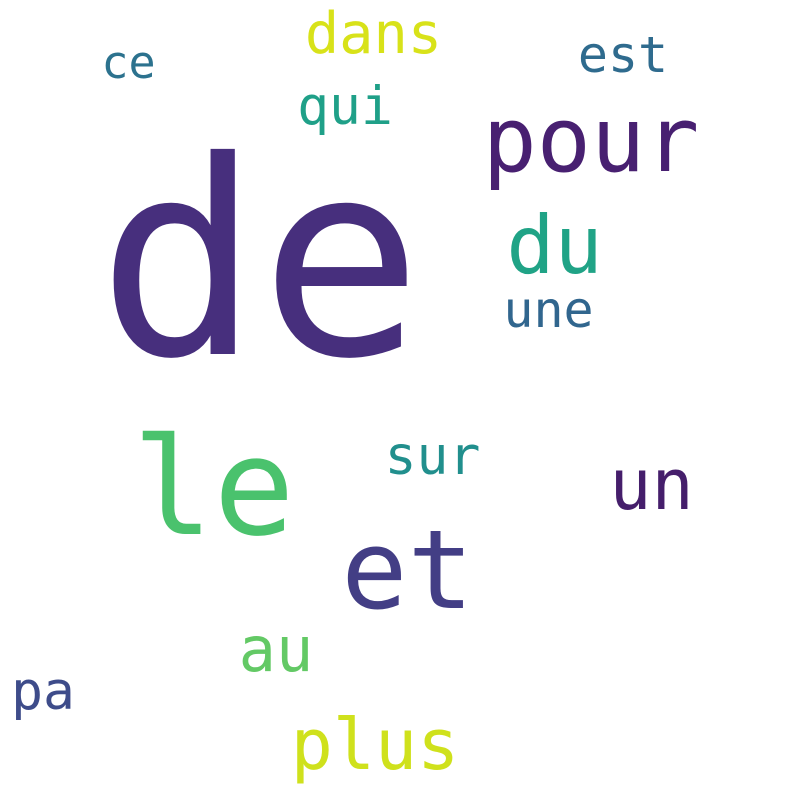  Describe the element at coordinates (432, 456) in the screenshot. I see `word-sur: sur` at that location.